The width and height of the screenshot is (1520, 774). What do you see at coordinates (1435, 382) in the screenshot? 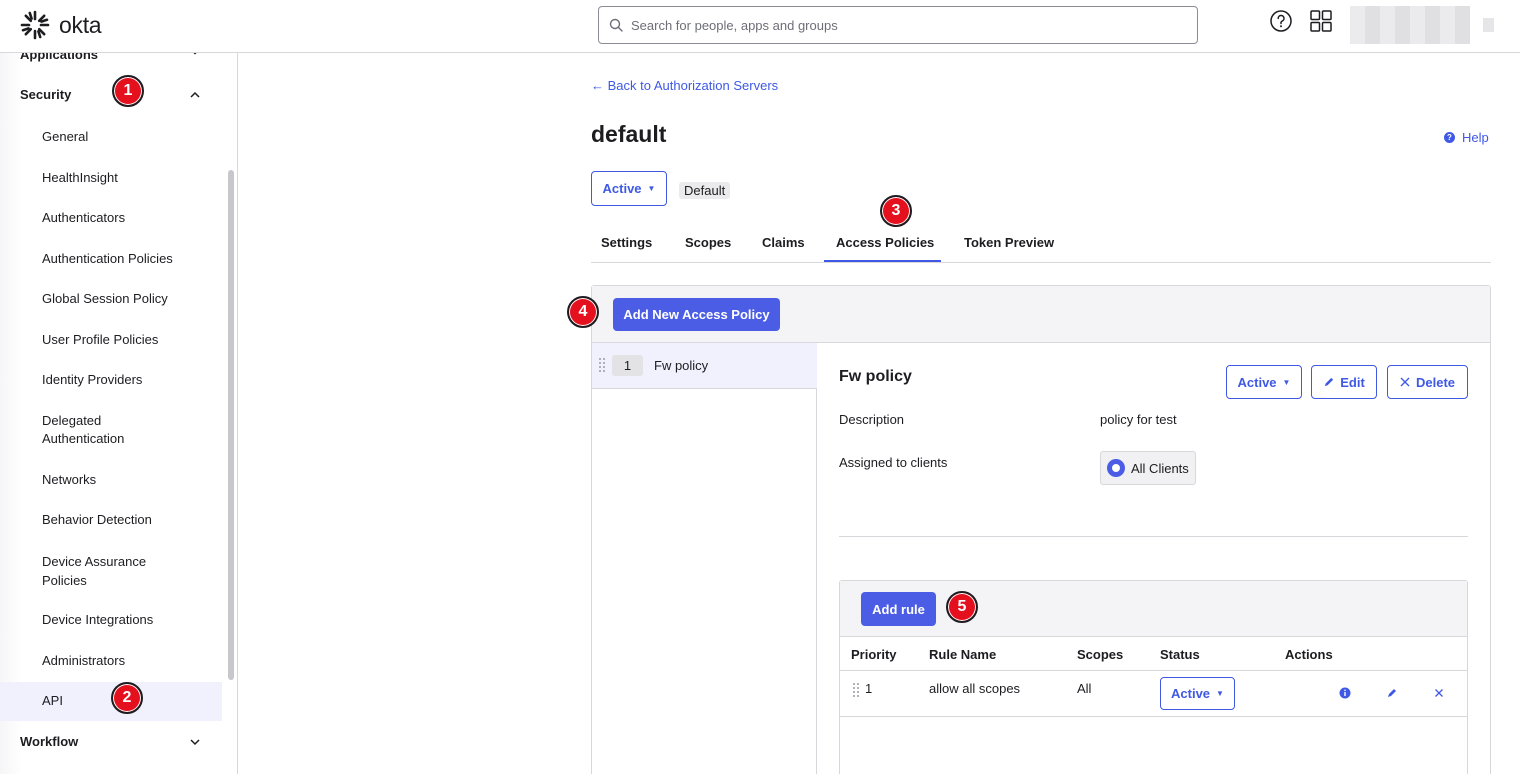
I see `delete-label: Delete` at bounding box center [1435, 382].